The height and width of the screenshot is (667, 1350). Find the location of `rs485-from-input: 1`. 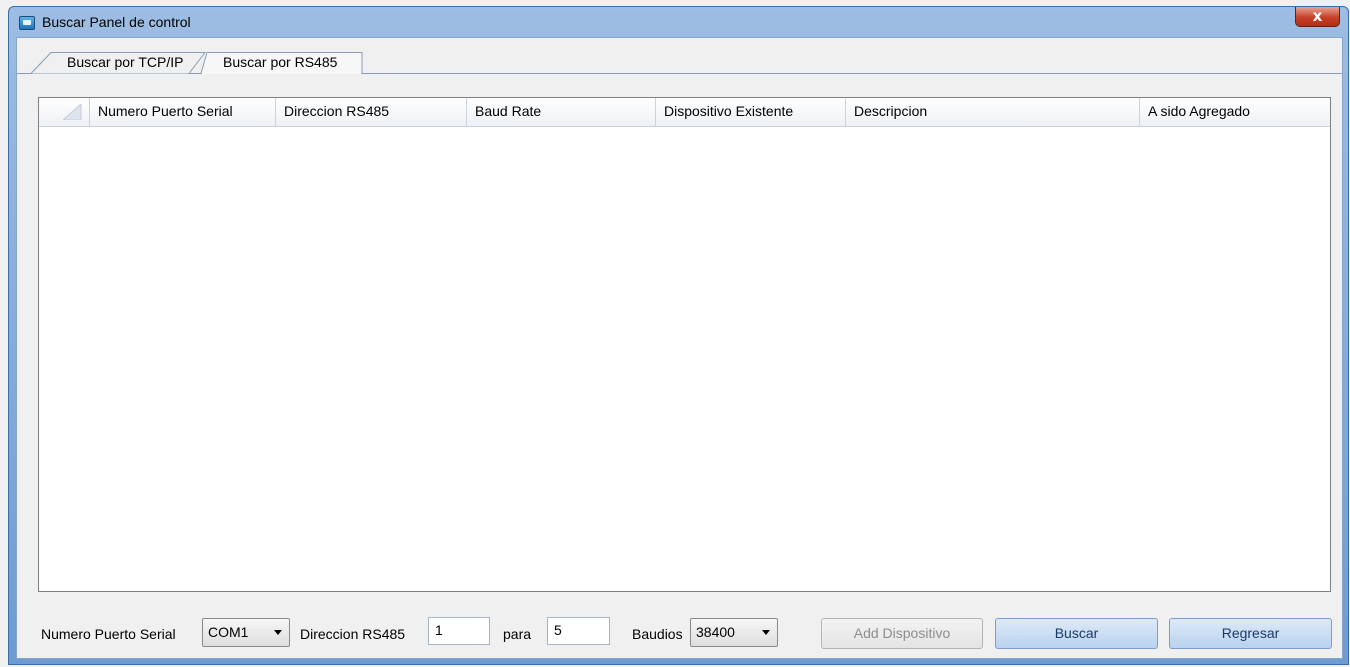

rs485-from-input: 1 is located at coordinates (459, 631).